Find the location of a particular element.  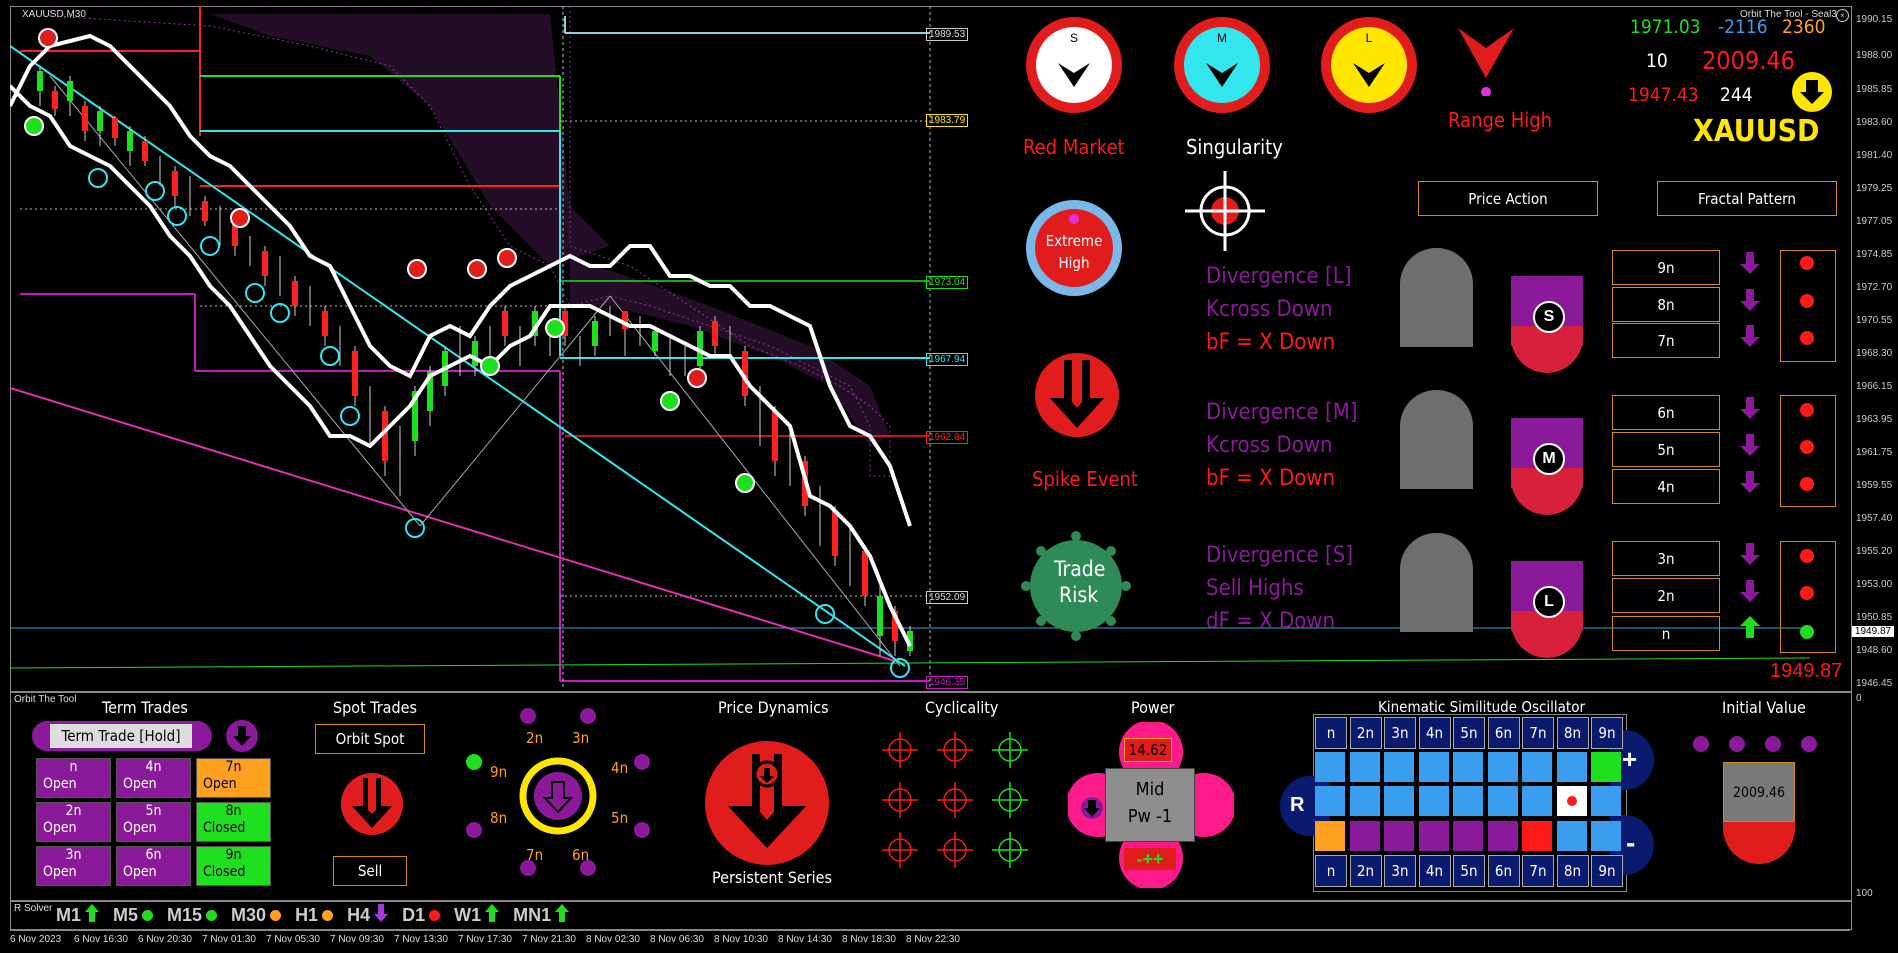

stat-244: 244 is located at coordinates (1736, 95).